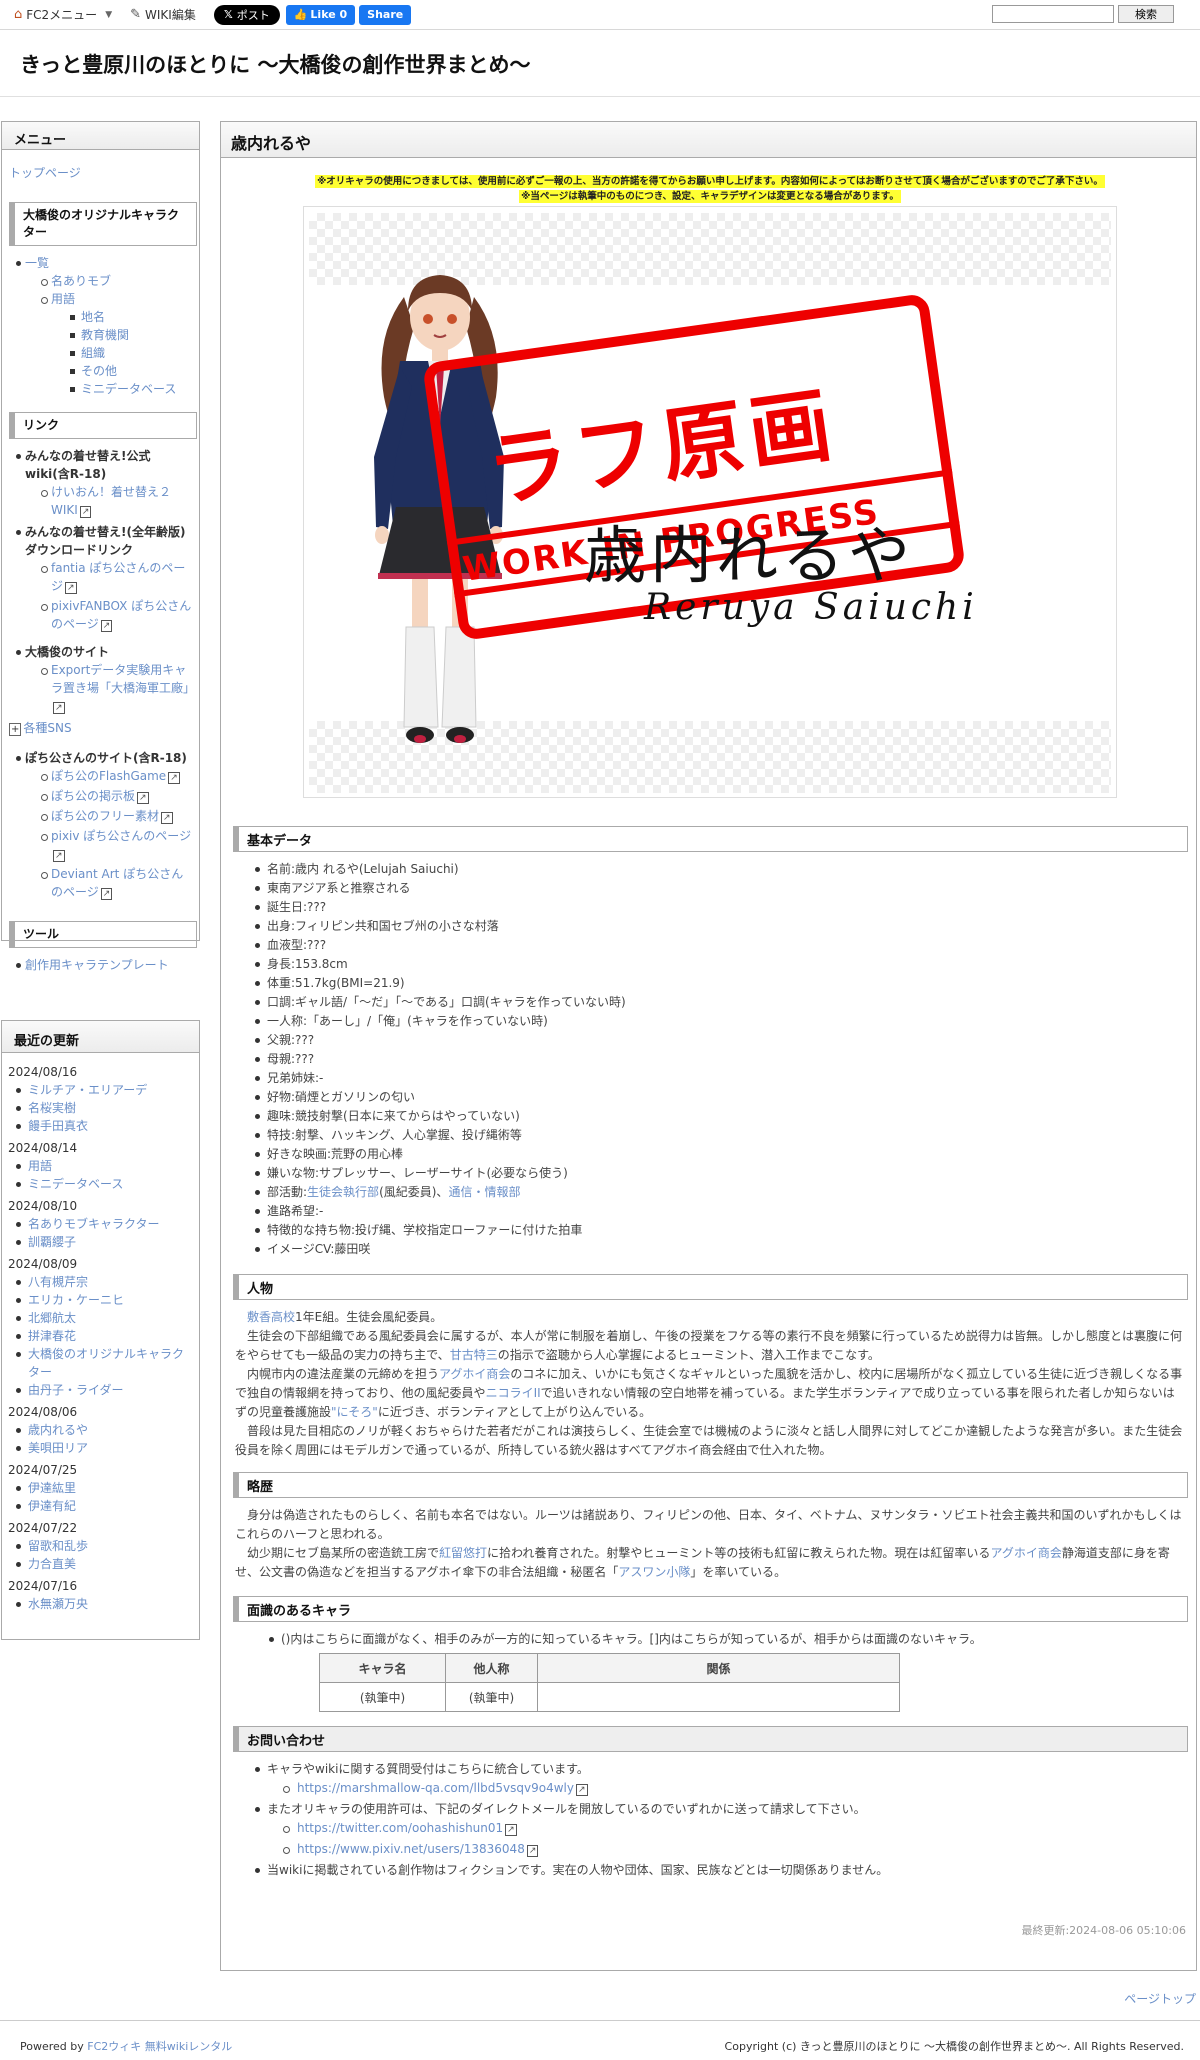 The height and width of the screenshot is (2060, 1200). What do you see at coordinates (246, 14) in the screenshot?
I see `x-post-button: 𝕏 ポスト` at bounding box center [246, 14].